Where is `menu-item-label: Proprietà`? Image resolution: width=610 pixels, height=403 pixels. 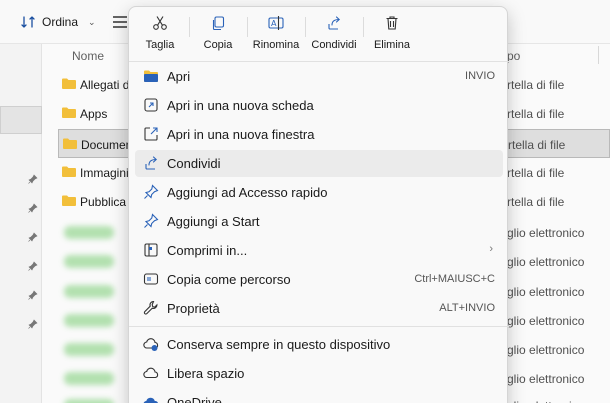 menu-item-label: Proprietà is located at coordinates (193, 308).